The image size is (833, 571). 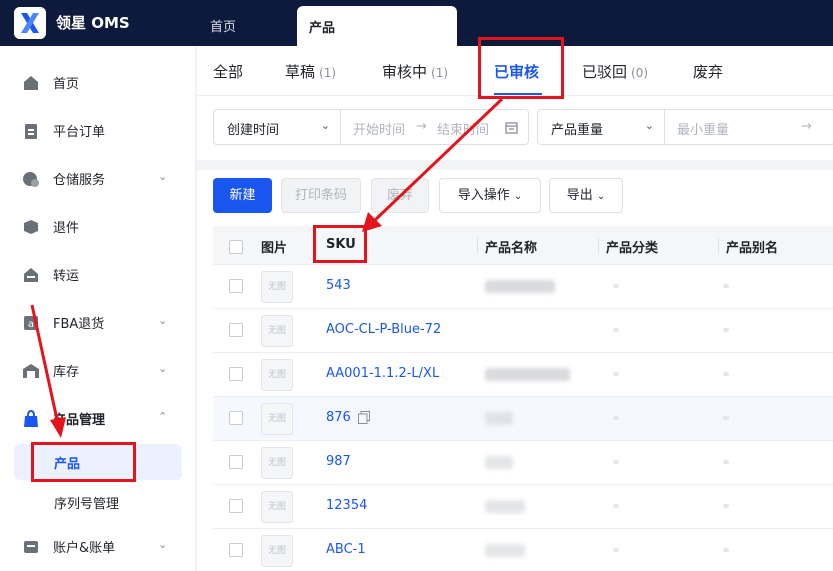 What do you see at coordinates (58, 427) in the screenshot?
I see `arrow-head` at bounding box center [58, 427].